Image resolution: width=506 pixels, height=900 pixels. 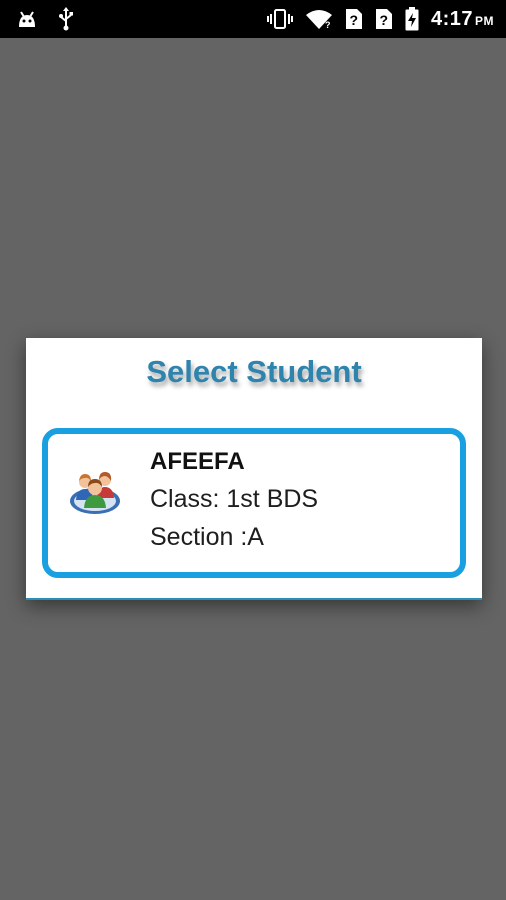 I want to click on status-time: 4:17 PM, so click(x=462, y=19).